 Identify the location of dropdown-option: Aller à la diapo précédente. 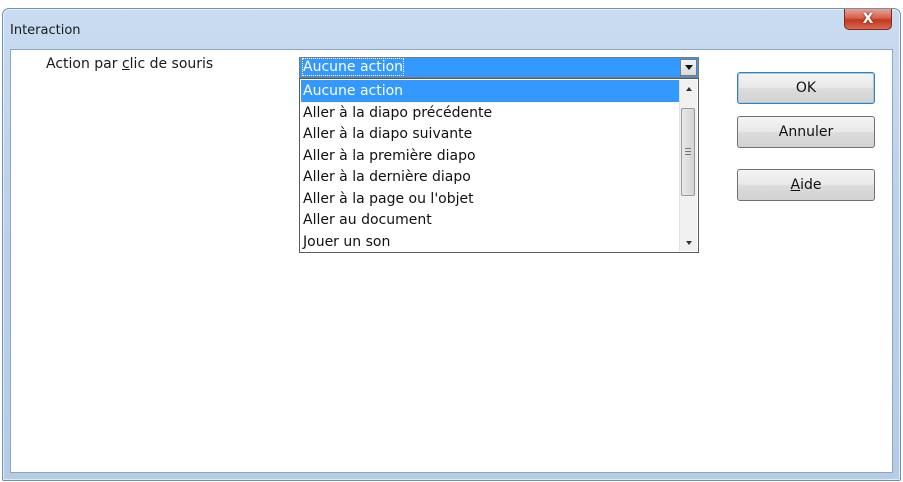
(490, 113).